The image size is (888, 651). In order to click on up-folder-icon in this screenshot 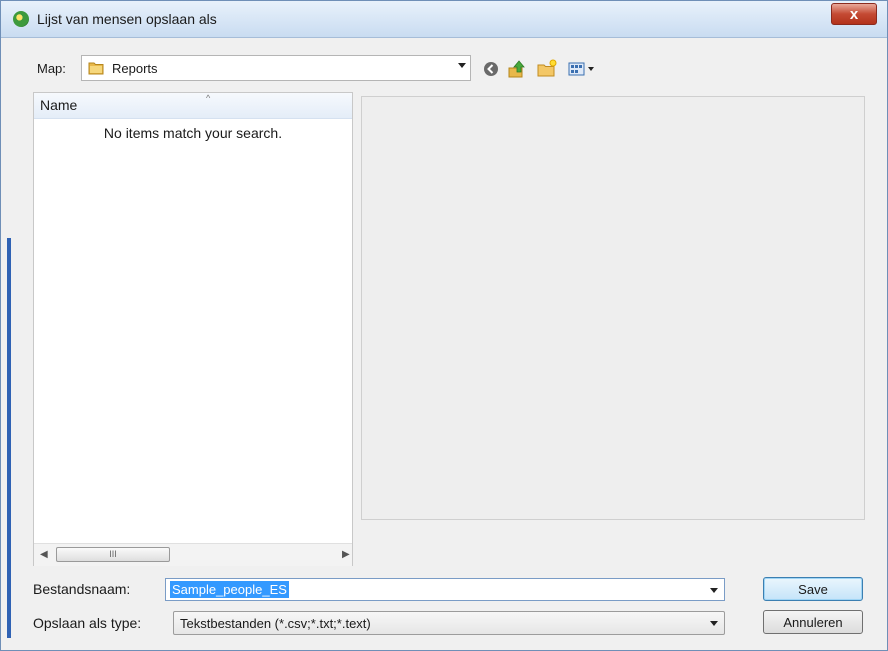, I will do `click(517, 69)`.